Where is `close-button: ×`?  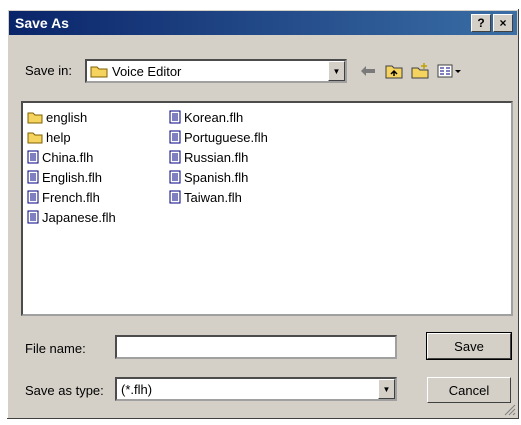
close-button: × is located at coordinates (503, 23).